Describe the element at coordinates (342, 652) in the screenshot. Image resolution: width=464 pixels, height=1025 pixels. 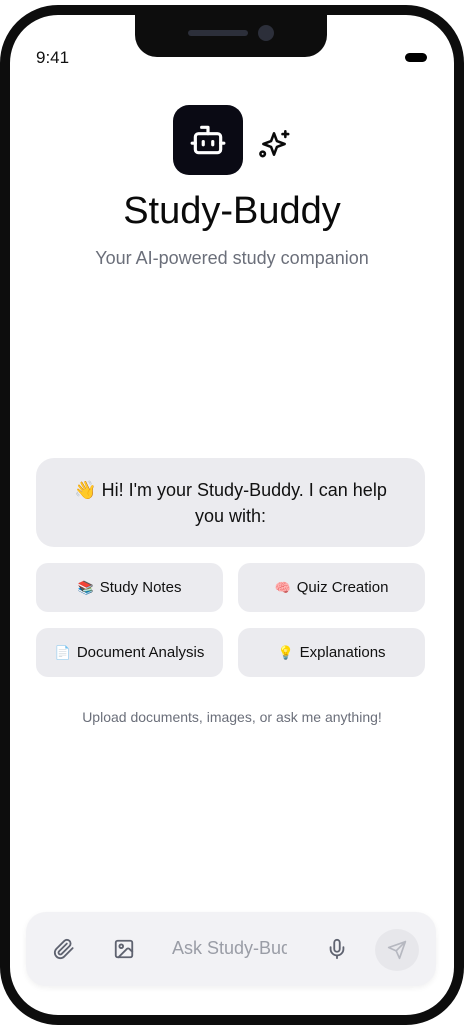
I see `feature-label: Explanations` at that location.